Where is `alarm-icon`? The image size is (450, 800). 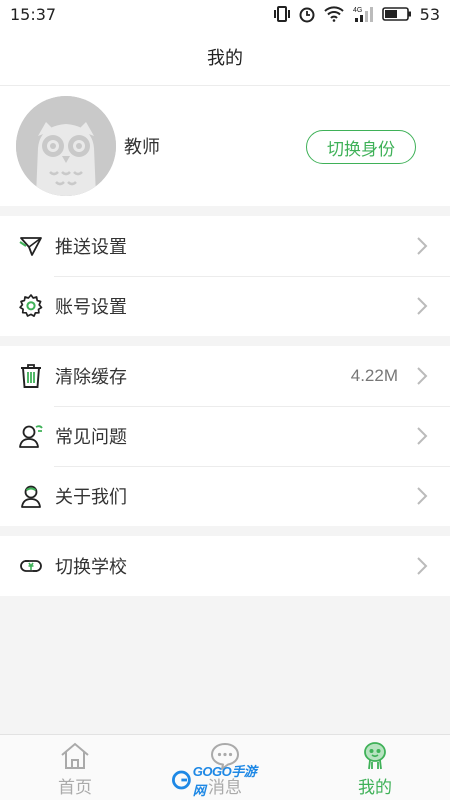
alarm-icon is located at coordinates (307, 15).